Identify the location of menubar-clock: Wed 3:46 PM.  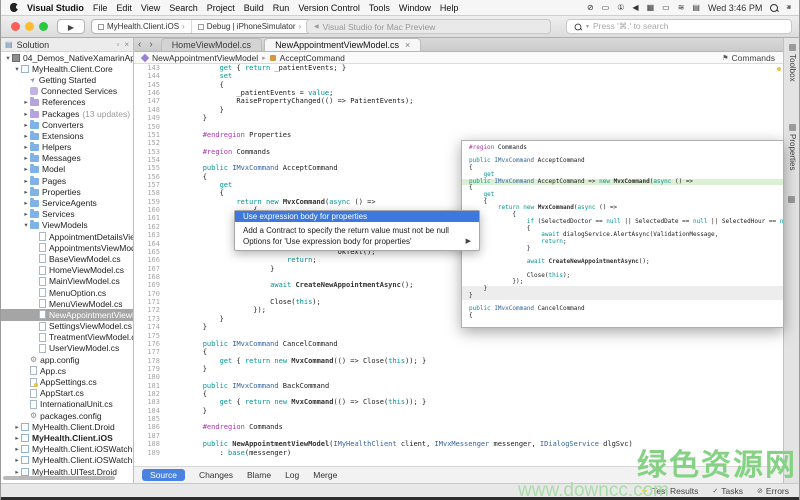
(735, 8).